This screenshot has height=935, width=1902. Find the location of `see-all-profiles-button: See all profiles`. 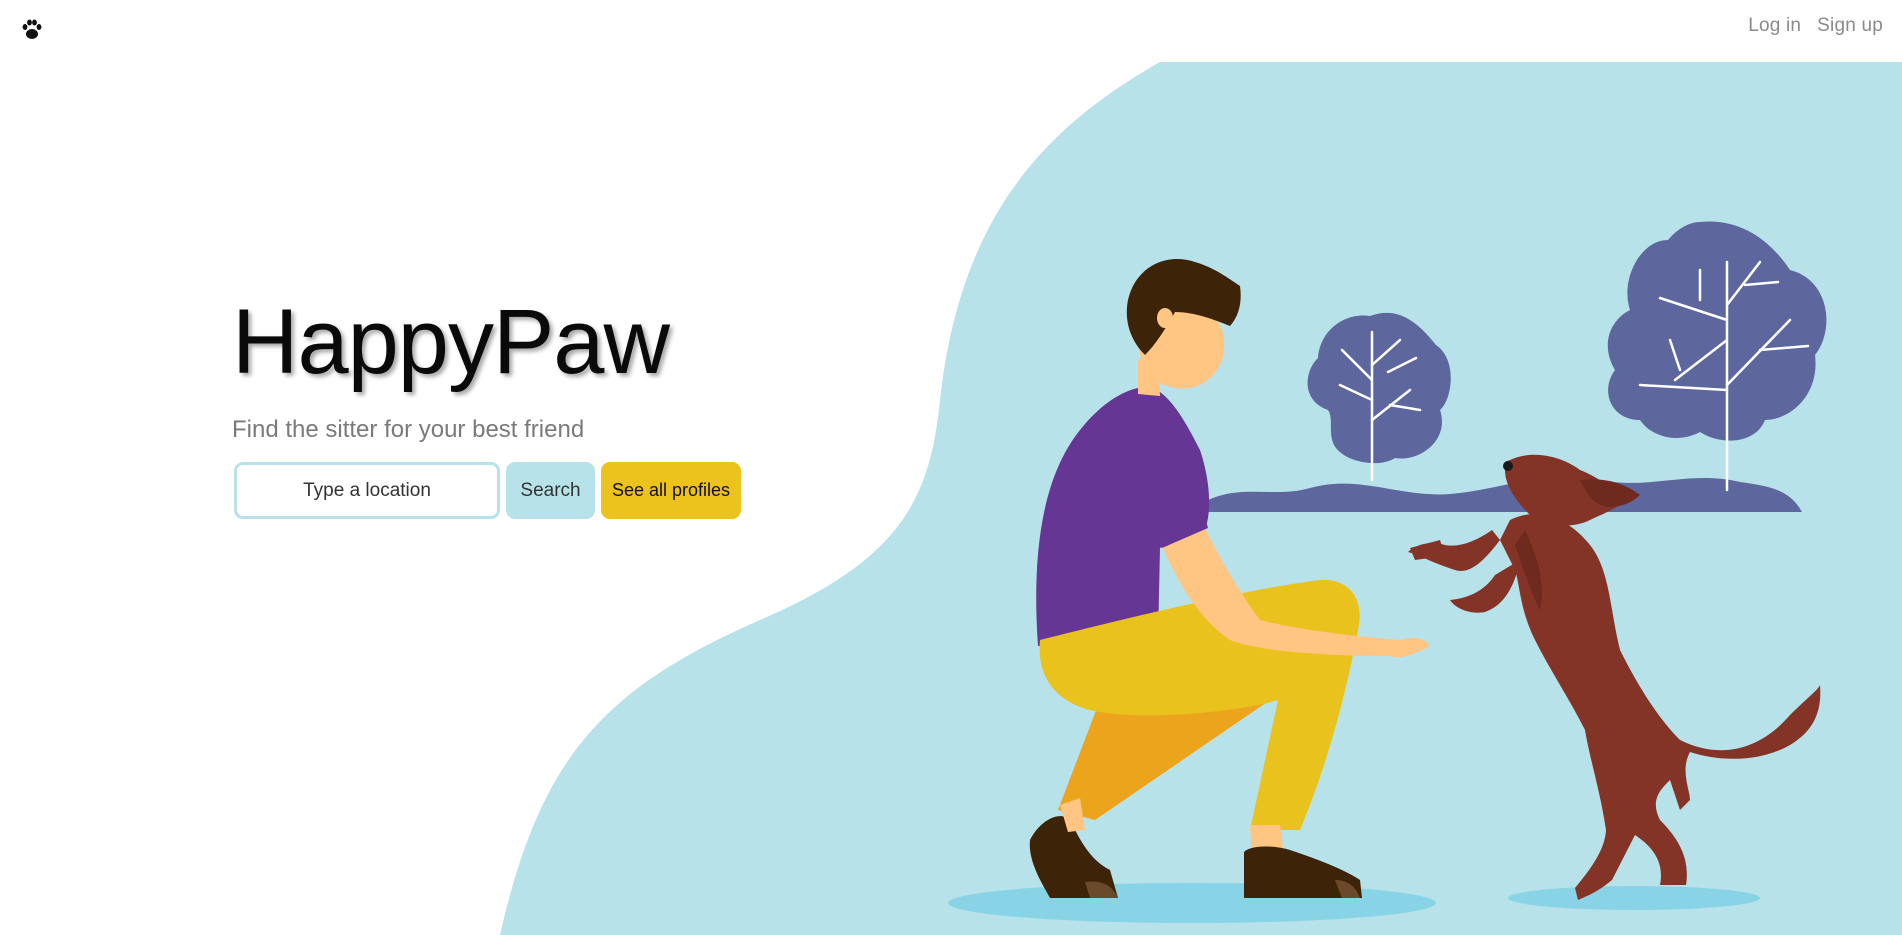

see-all-profiles-button: See all profiles is located at coordinates (671, 490).